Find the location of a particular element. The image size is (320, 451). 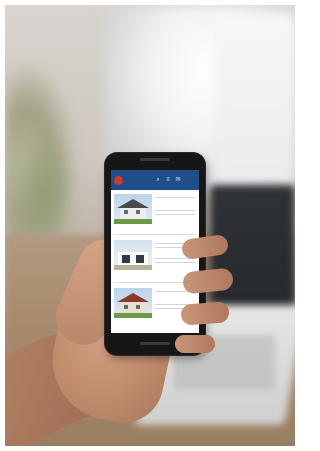

blurred-window-light is located at coordinates (255, 100).